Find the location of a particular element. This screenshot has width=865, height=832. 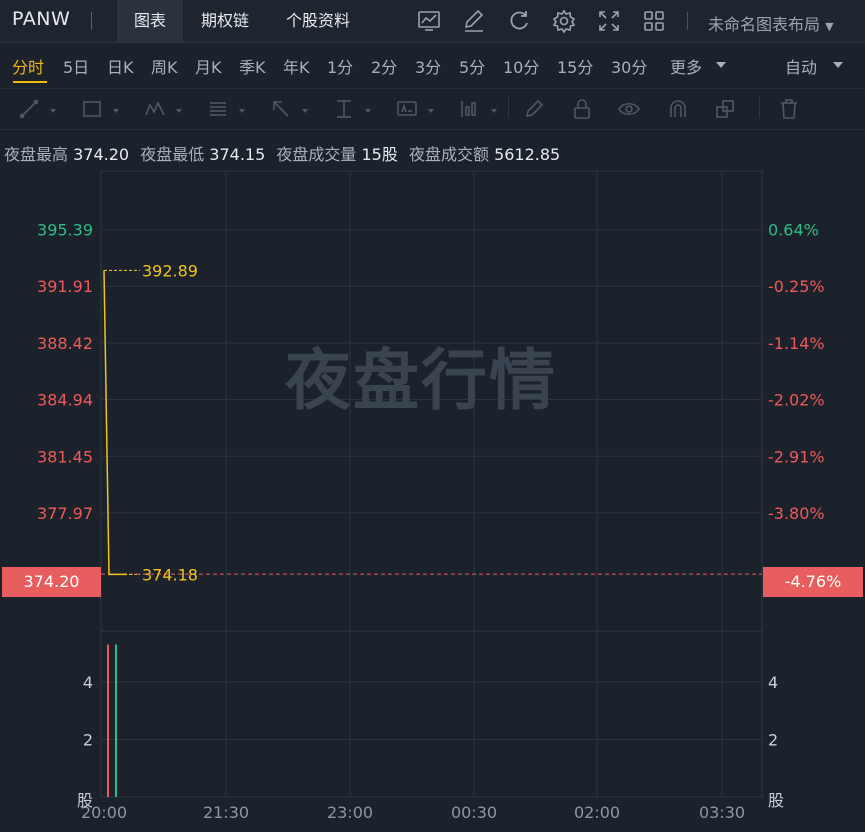

pct-tick-label: -2.02% is located at coordinates (796, 400).